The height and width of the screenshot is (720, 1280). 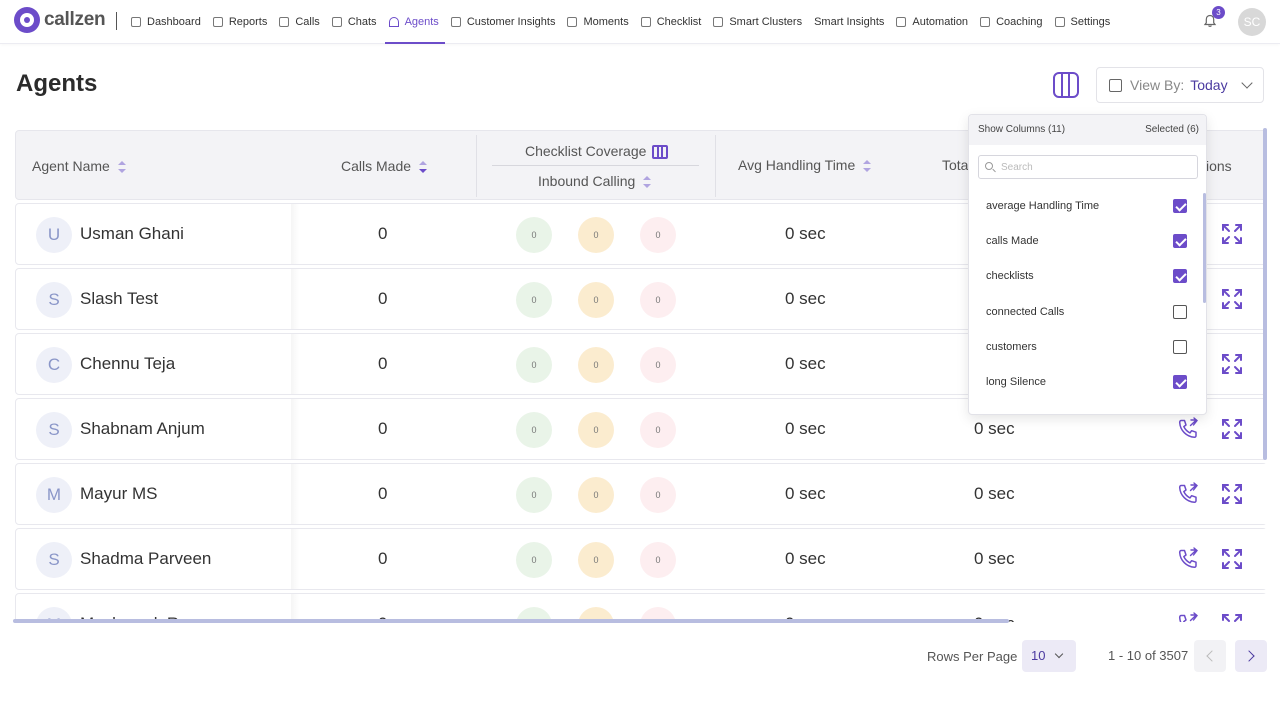 What do you see at coordinates (760, 22) in the screenshot?
I see `nav-item-smart-clusters: Smart Clusters` at bounding box center [760, 22].